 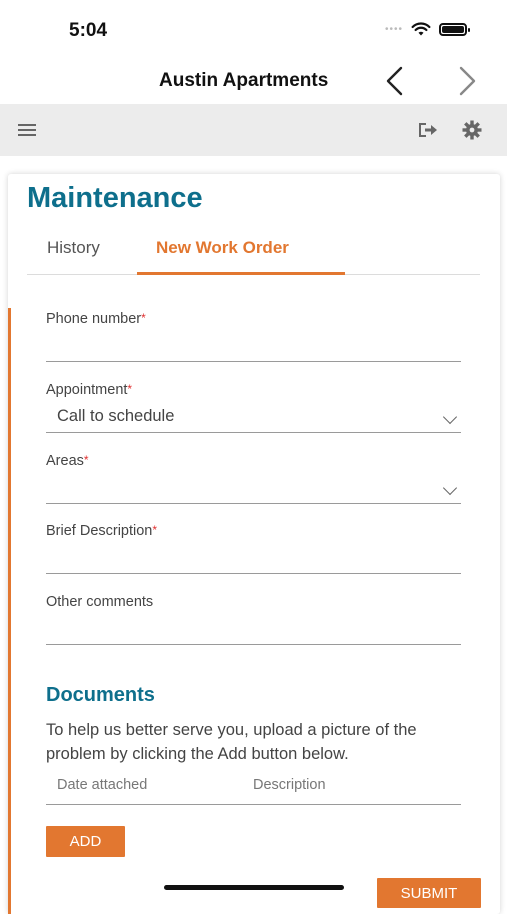 I want to click on appointment-underline, so click(x=253, y=432).